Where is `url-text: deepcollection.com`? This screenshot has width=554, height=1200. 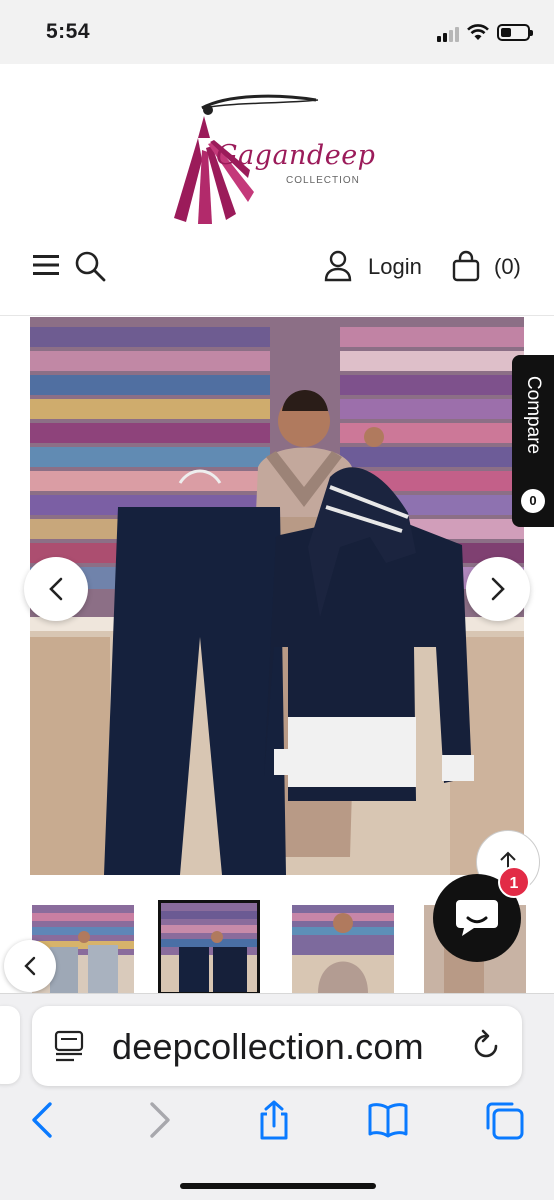
url-text: deepcollection.com is located at coordinates (268, 1046).